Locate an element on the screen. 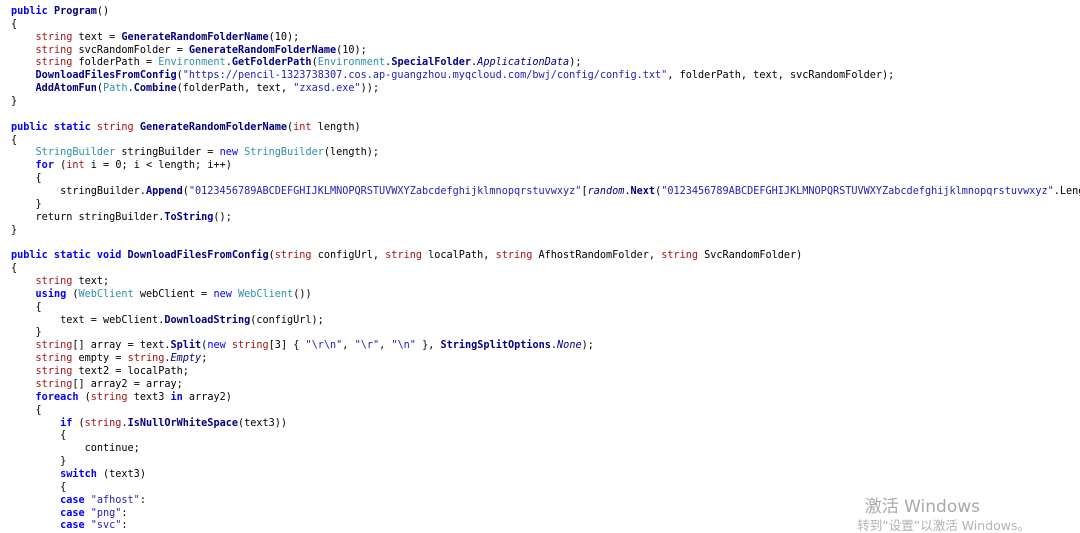 This screenshot has width=1080, height=533. code-token: if is located at coordinates (69, 423).